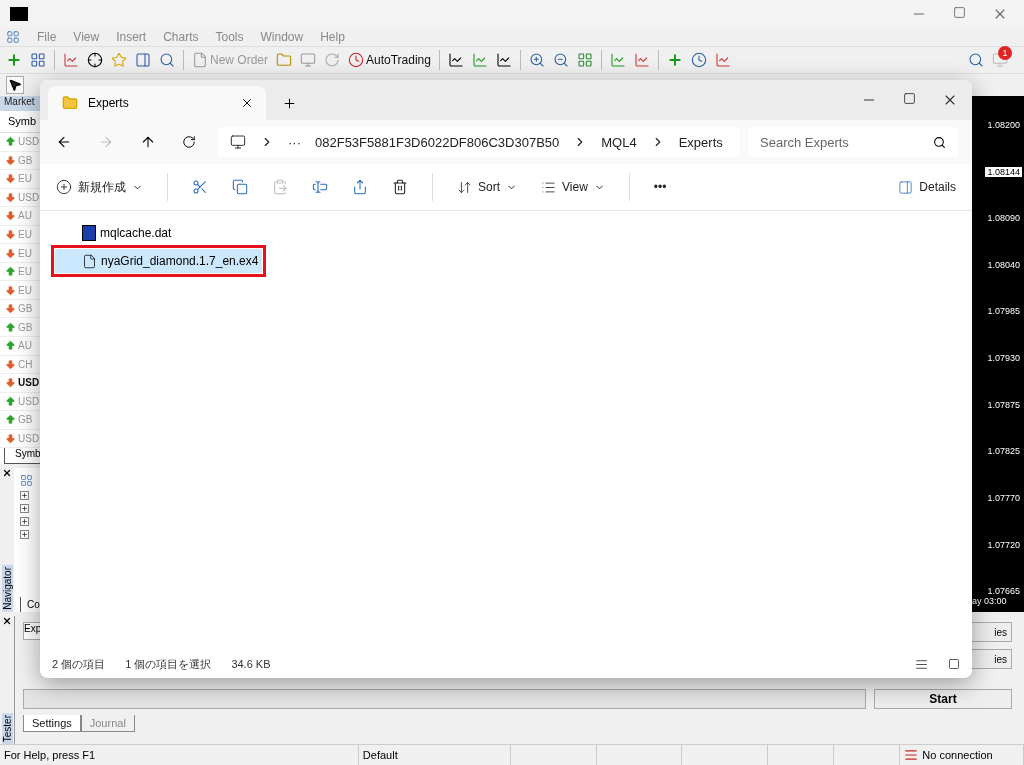 This screenshot has width=1024, height=765. I want to click on price-label: 1.07930, so click(1003, 358).